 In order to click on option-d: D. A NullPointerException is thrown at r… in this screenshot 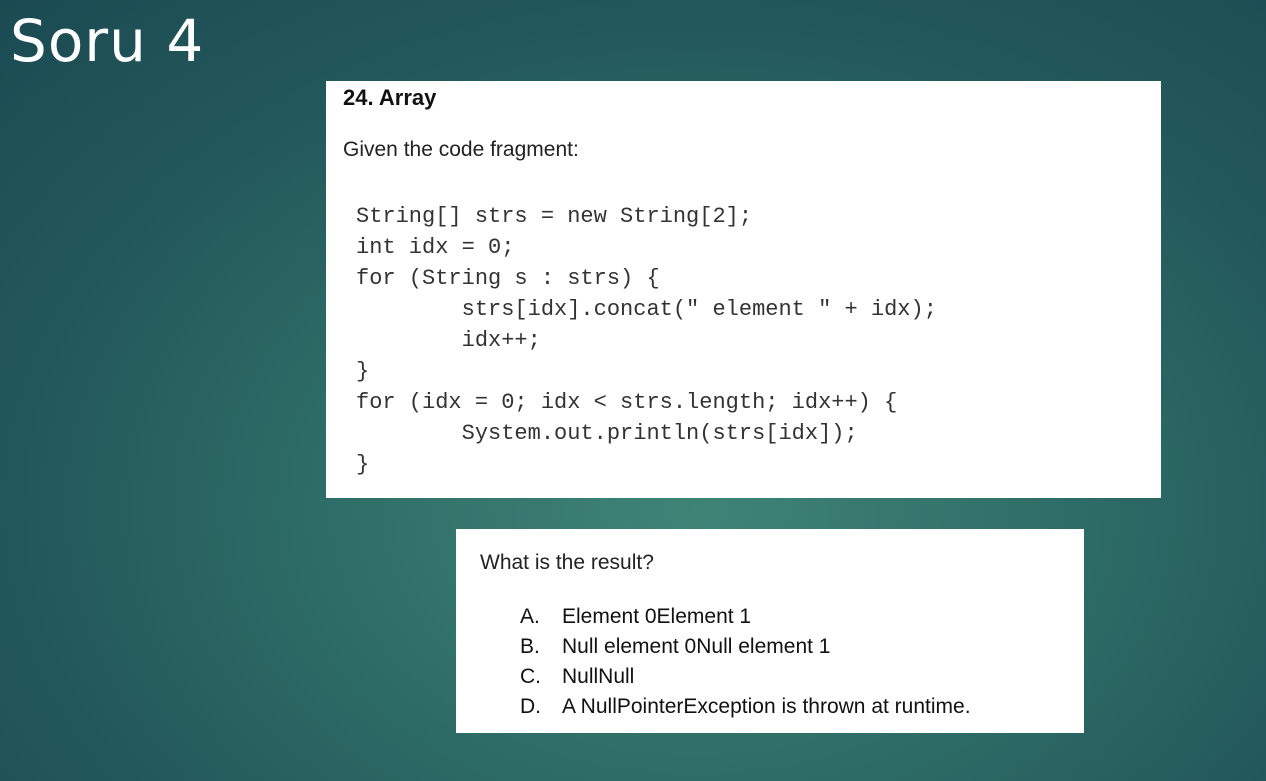, I will do `click(745, 707)`.